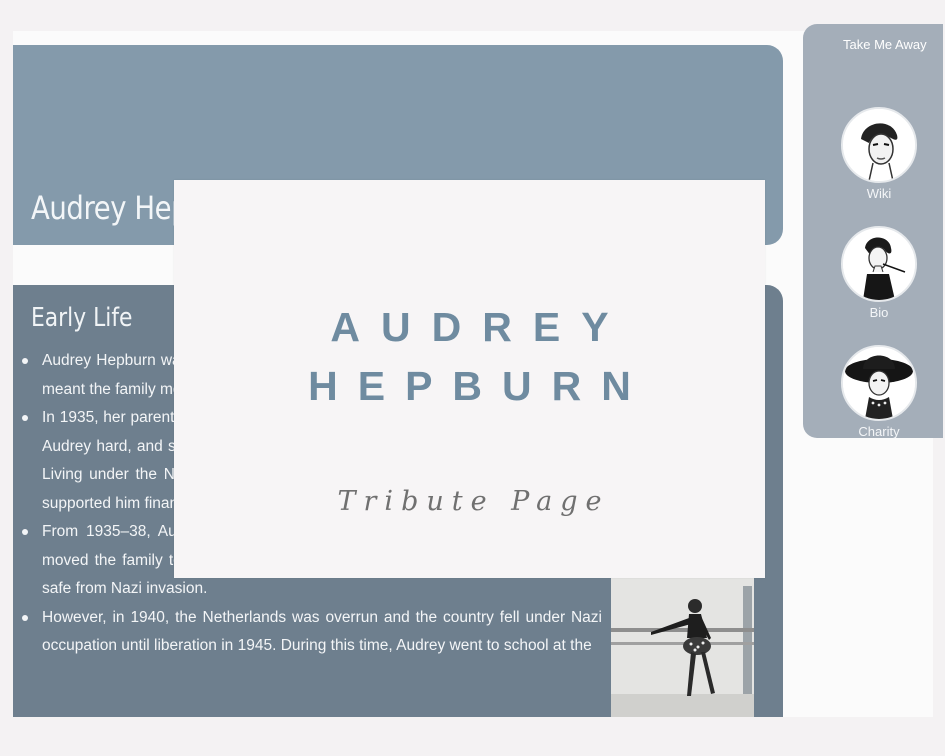 The height and width of the screenshot is (756, 945). I want to click on sidebar-link-wiki: Wiki, so click(879, 157).